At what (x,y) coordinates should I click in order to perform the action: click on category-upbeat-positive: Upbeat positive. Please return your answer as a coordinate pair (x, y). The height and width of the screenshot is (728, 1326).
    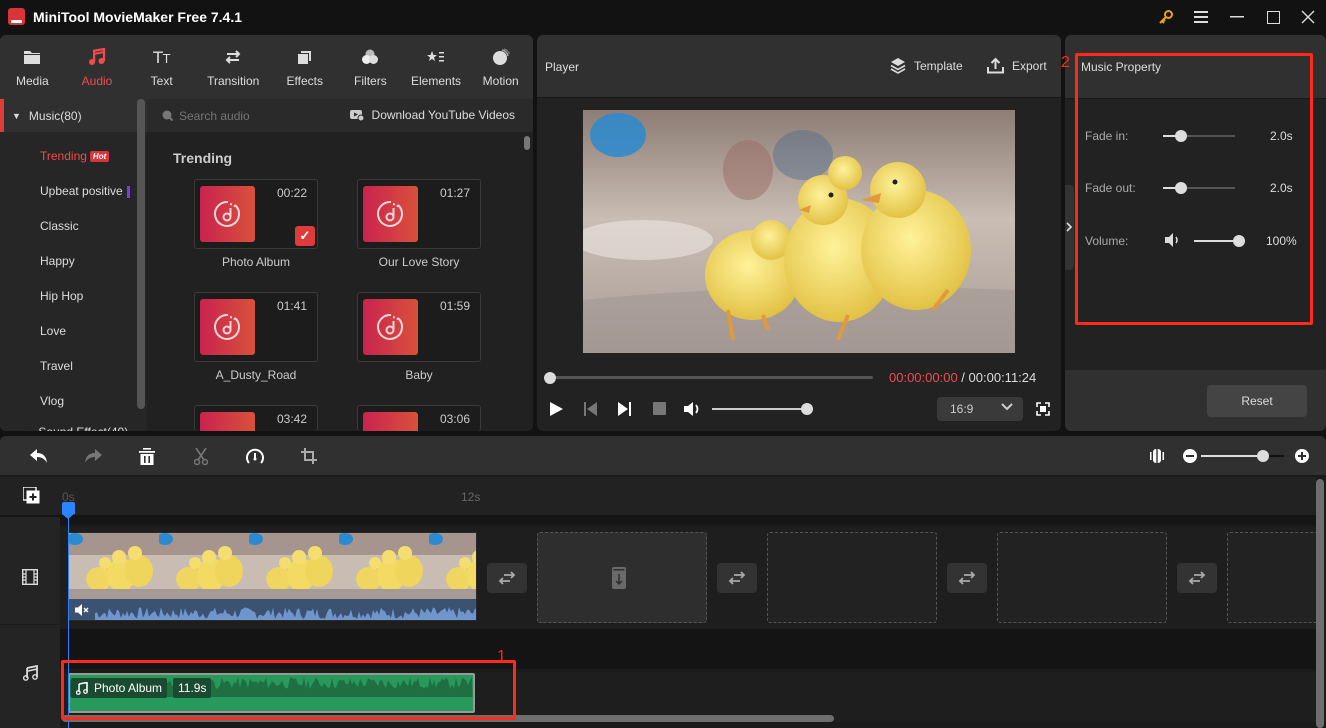
    Looking at the image, I should click on (85, 191).